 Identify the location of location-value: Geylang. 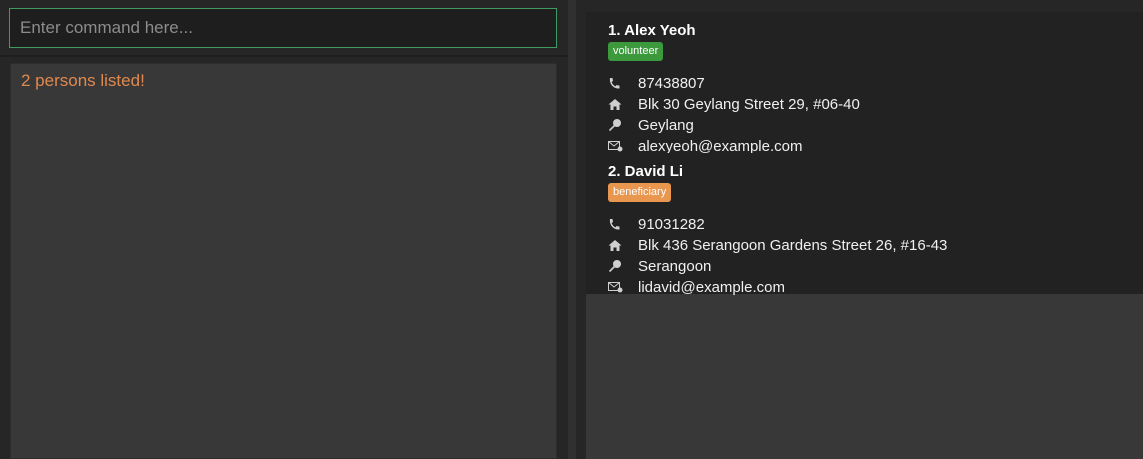
(666, 125).